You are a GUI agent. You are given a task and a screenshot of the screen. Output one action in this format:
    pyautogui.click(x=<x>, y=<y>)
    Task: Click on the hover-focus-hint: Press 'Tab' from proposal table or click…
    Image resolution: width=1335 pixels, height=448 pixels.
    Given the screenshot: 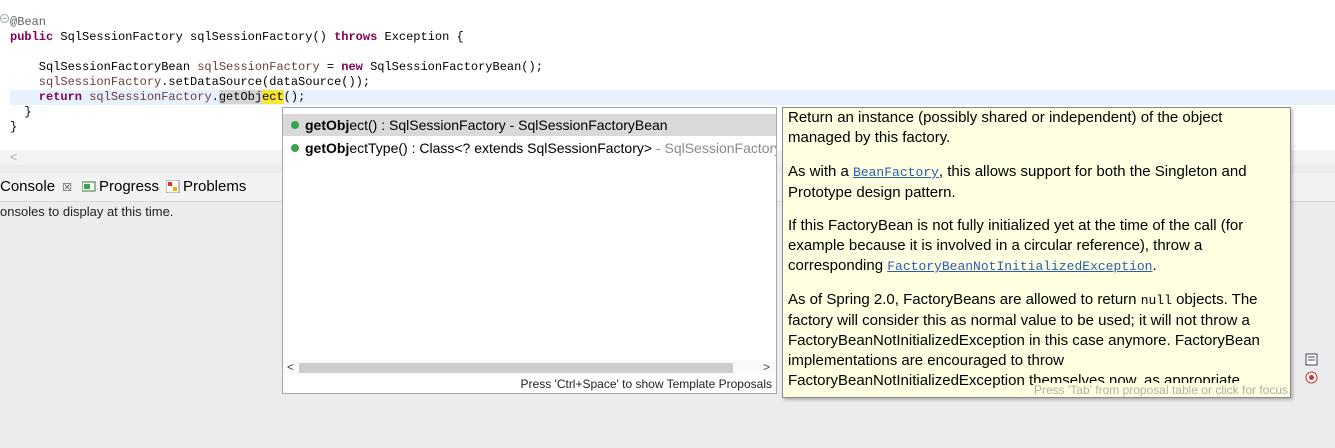 What is the action you would take?
    pyautogui.click(x=1160, y=390)
    